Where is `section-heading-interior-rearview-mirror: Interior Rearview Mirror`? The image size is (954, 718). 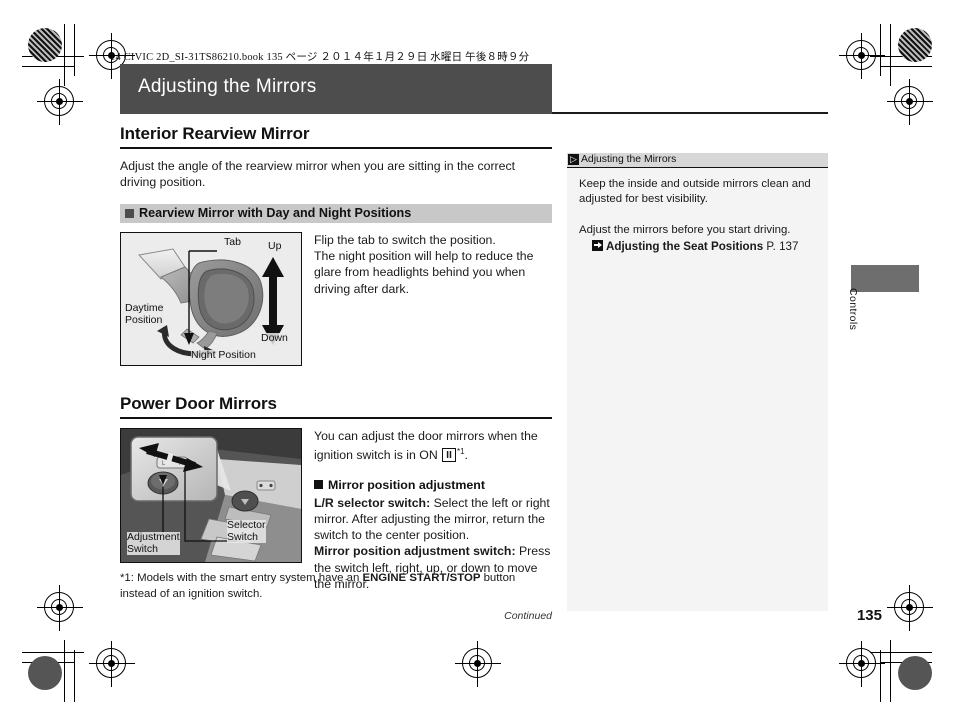 section-heading-interior-rearview-mirror: Interior Rearview Mirror is located at coordinates (215, 133).